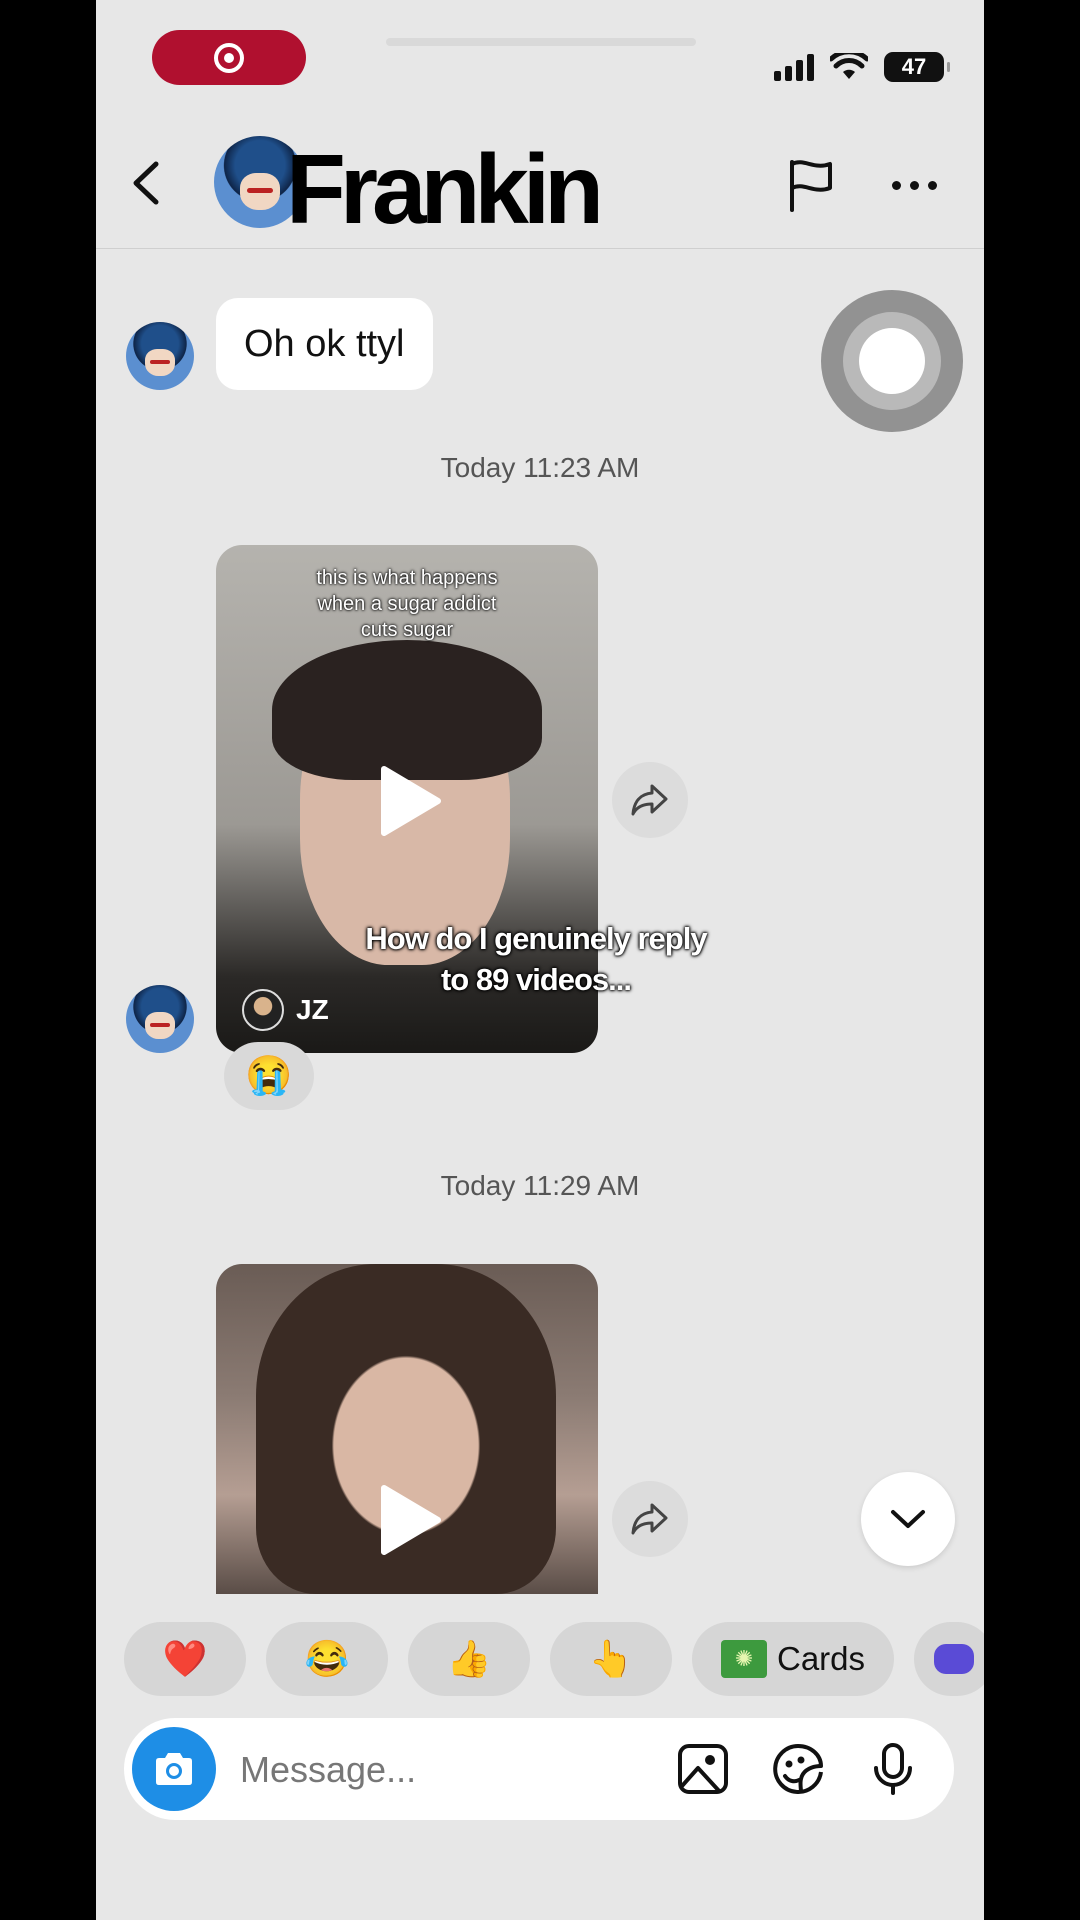  I want to click on games-button, so click(949, 1659).